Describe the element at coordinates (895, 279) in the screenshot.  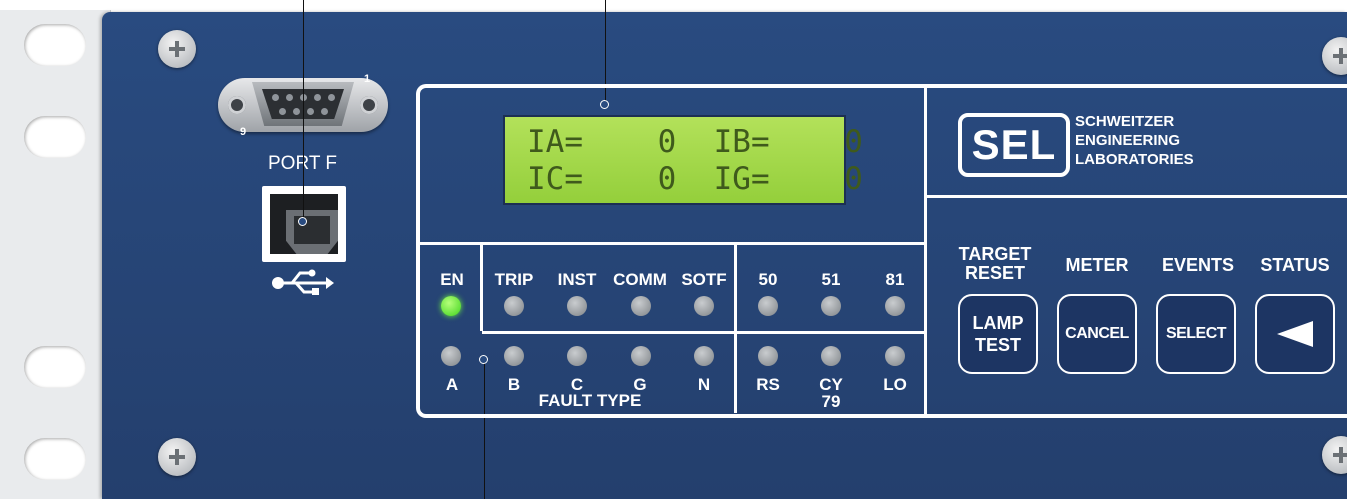
I see `label-81: 81` at that location.